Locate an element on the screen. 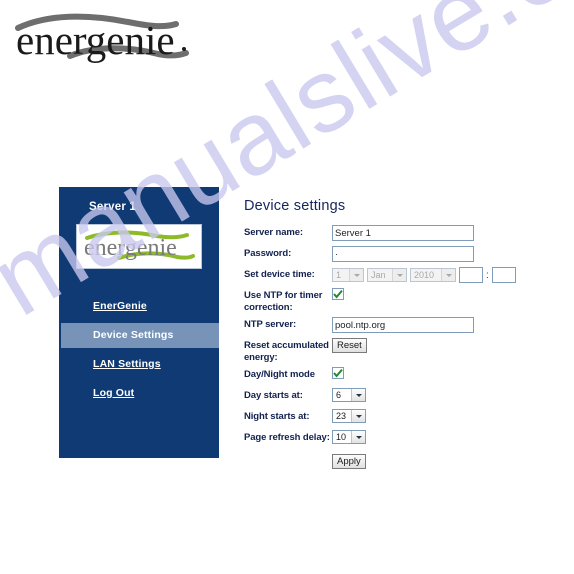 The height and width of the screenshot is (574, 574). use-ntp-control is located at coordinates (438, 294).